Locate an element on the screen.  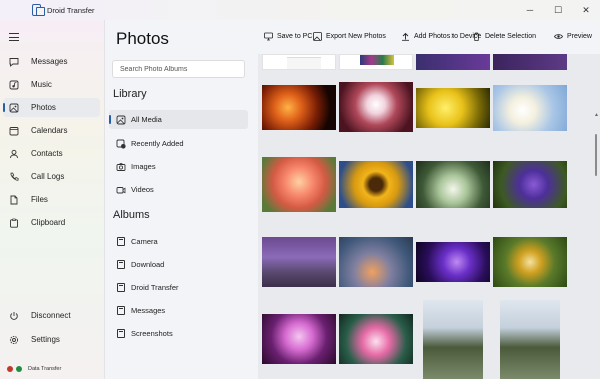
calendar-icon is located at coordinates (14, 131).